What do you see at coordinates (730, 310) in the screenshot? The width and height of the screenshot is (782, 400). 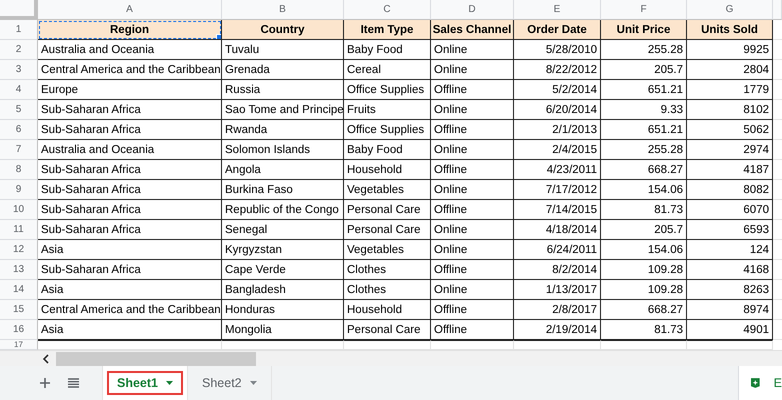 I see `table-cell: 8974` at bounding box center [730, 310].